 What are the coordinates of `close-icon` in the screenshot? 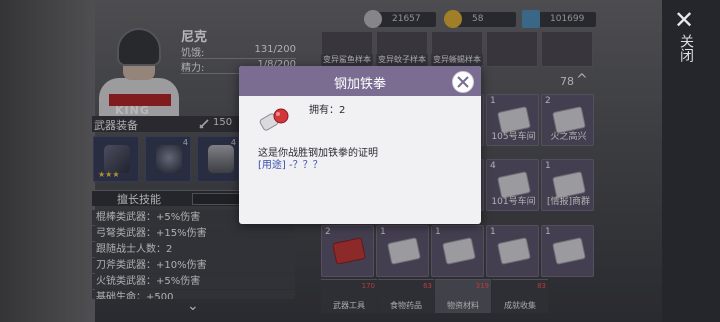 It's located at (463, 82).